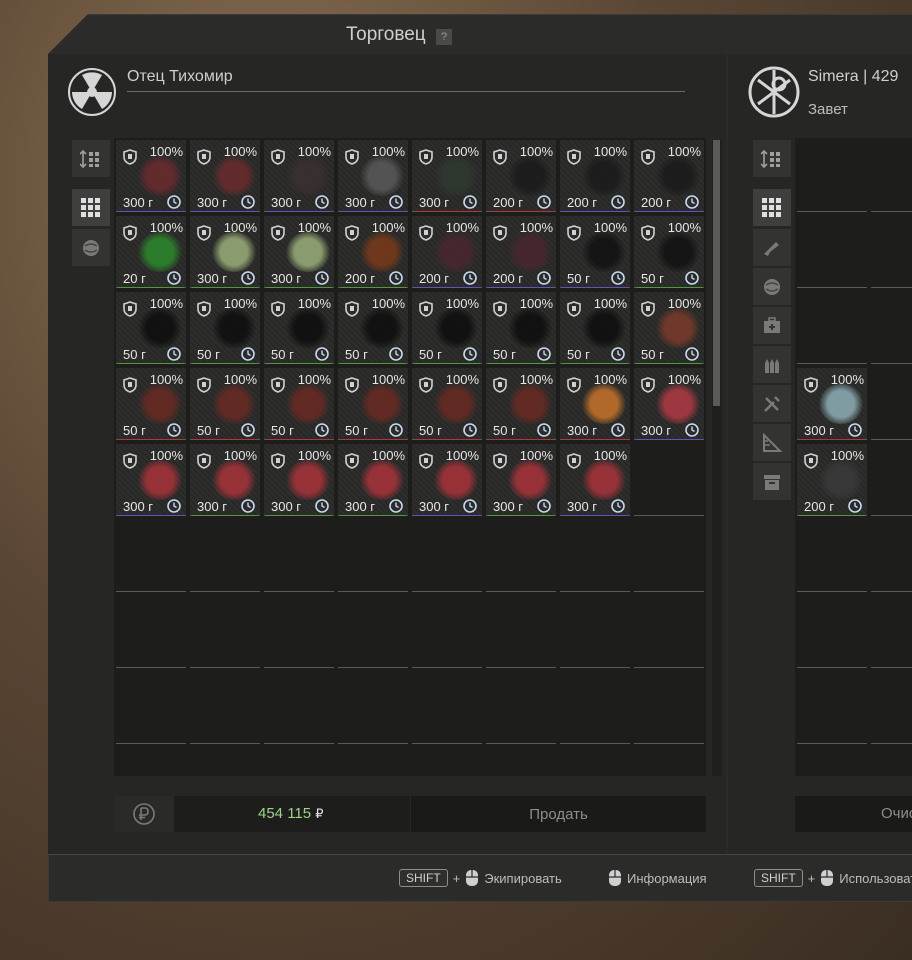 The width and height of the screenshot is (912, 960). I want to click on player-sort-button, so click(772, 158).